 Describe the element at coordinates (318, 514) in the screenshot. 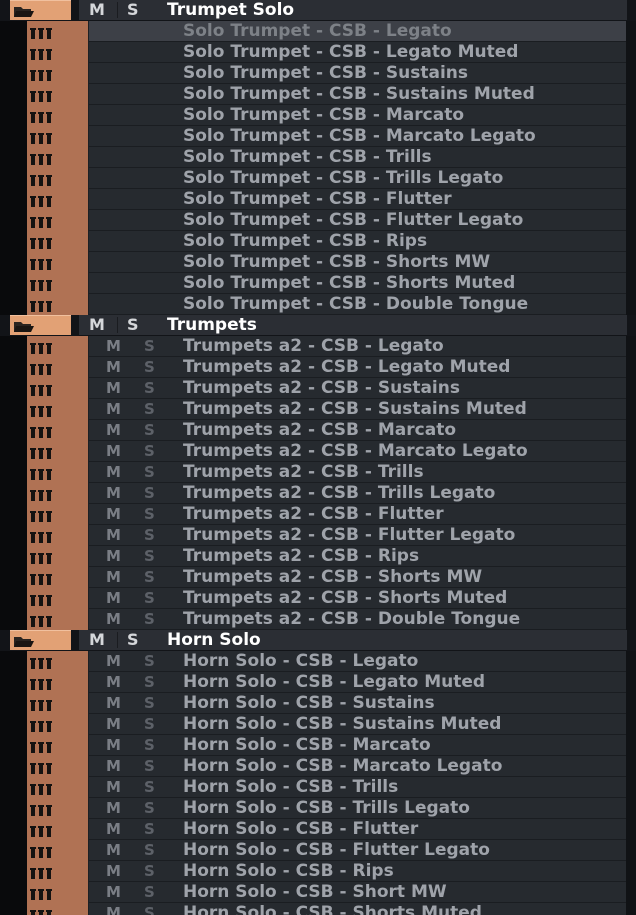

I see `track-row: M S Trumpets a2 - CSB - Flutter` at that location.